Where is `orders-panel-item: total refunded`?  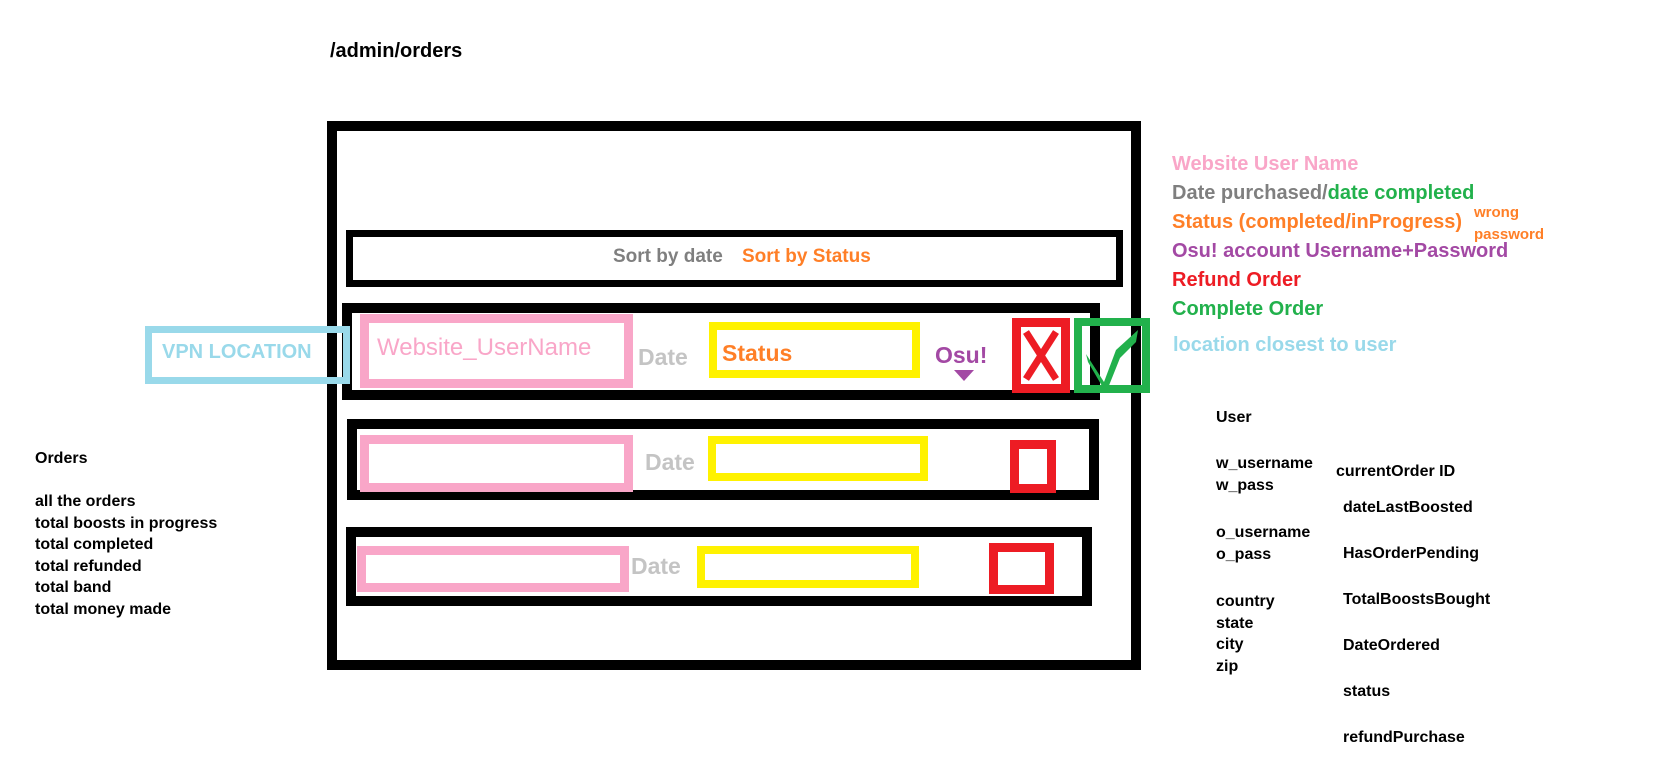
orders-panel-item: total refunded is located at coordinates (88, 566).